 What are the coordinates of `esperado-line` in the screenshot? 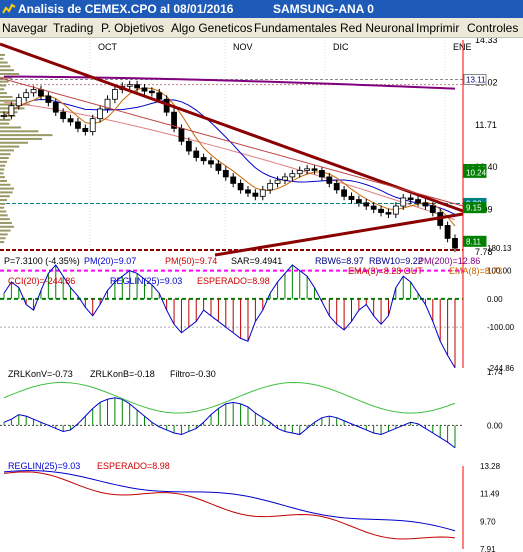 It's located at (229, 505).